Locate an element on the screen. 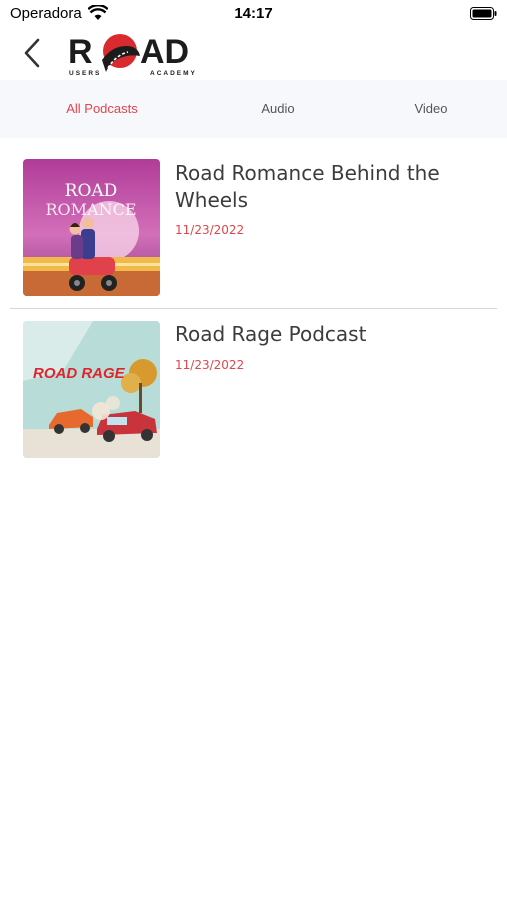 The height and width of the screenshot is (900, 507). svg-text: ROAD is located at coordinates (91, 191).